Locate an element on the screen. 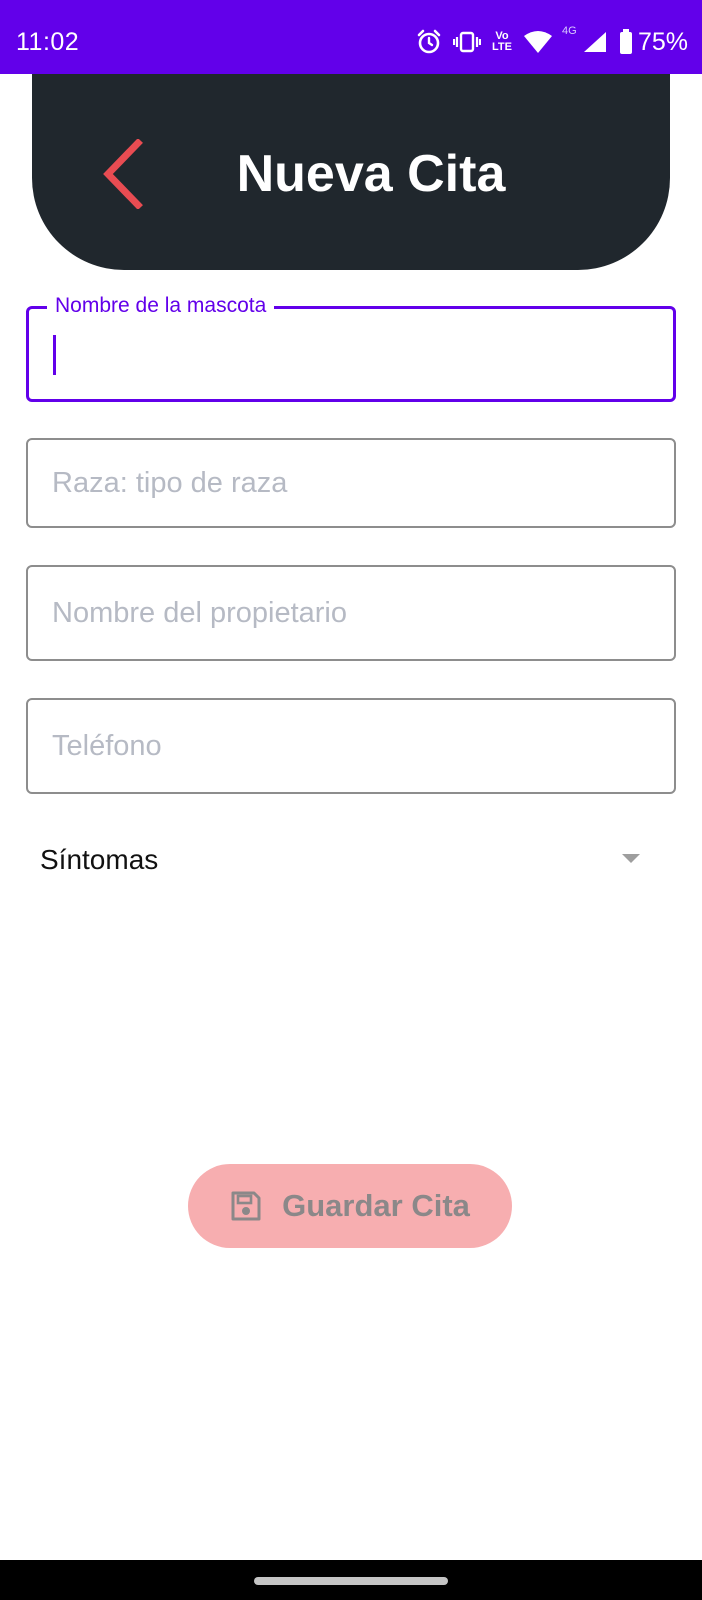  status-icons: Vo LTE 4G 75% is located at coordinates (552, 42).